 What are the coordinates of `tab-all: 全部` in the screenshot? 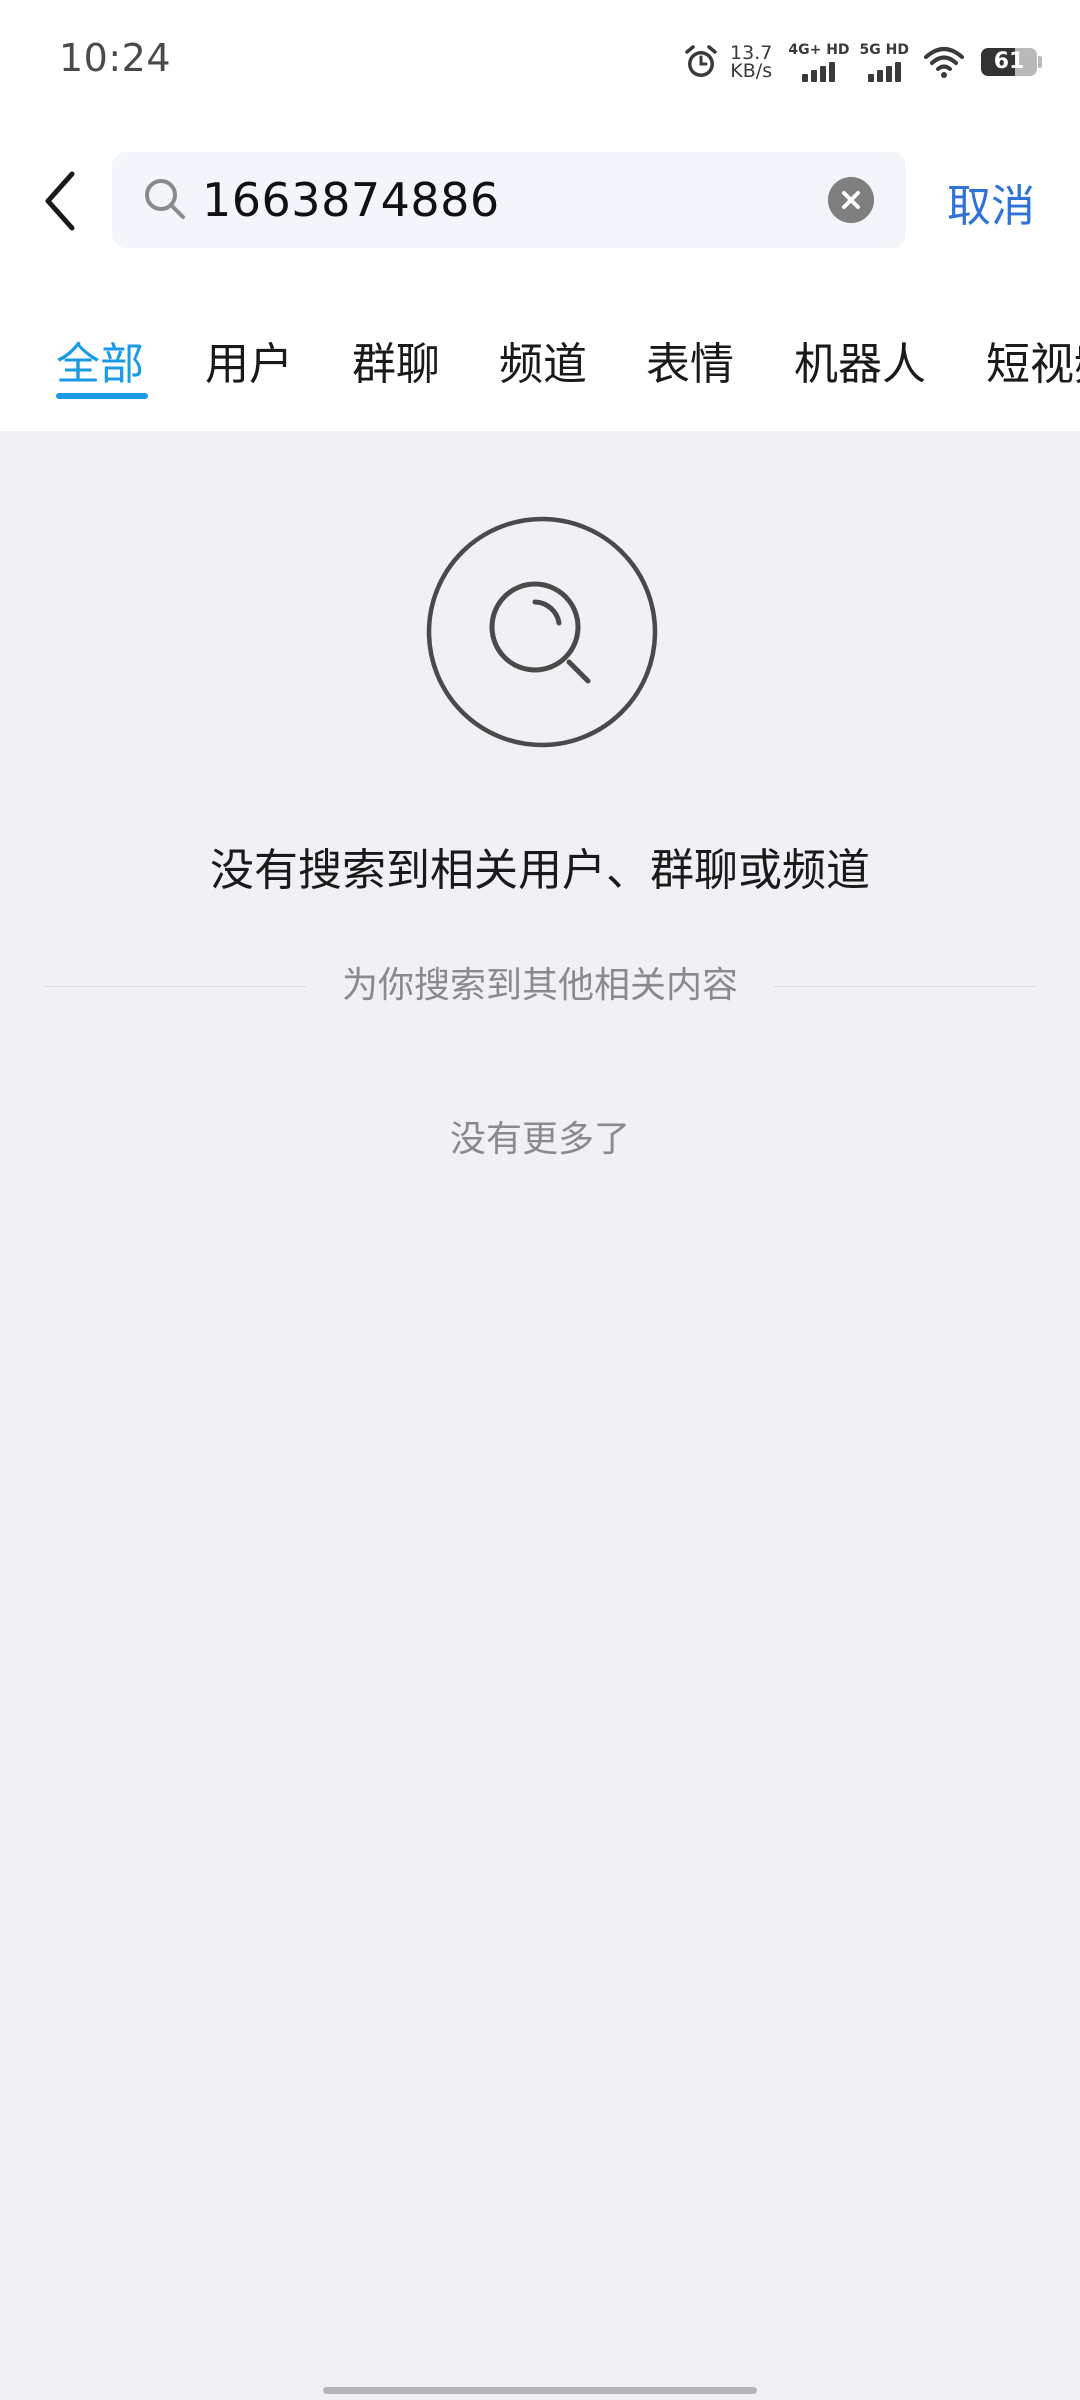 It's located at (100, 360).